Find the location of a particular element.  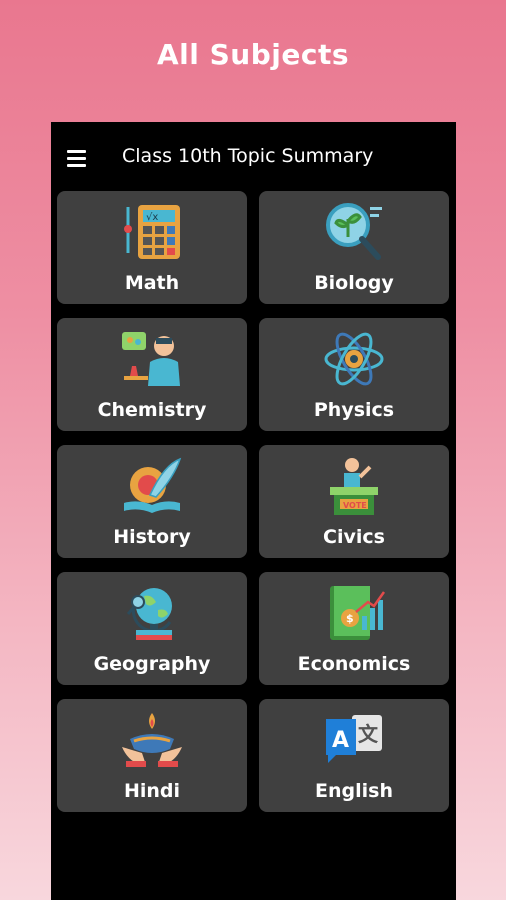

subject-card-english: 文 A English is located at coordinates (354, 755).